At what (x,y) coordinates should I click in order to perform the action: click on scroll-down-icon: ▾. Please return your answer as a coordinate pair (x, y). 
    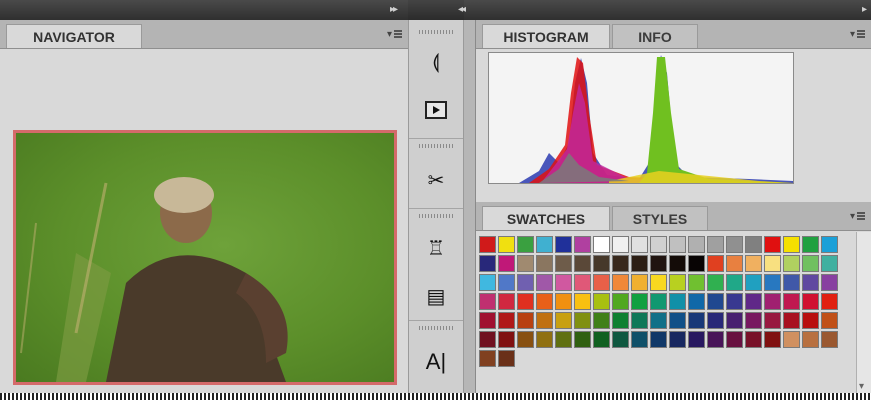
    Looking at the image, I should click on (861, 386).